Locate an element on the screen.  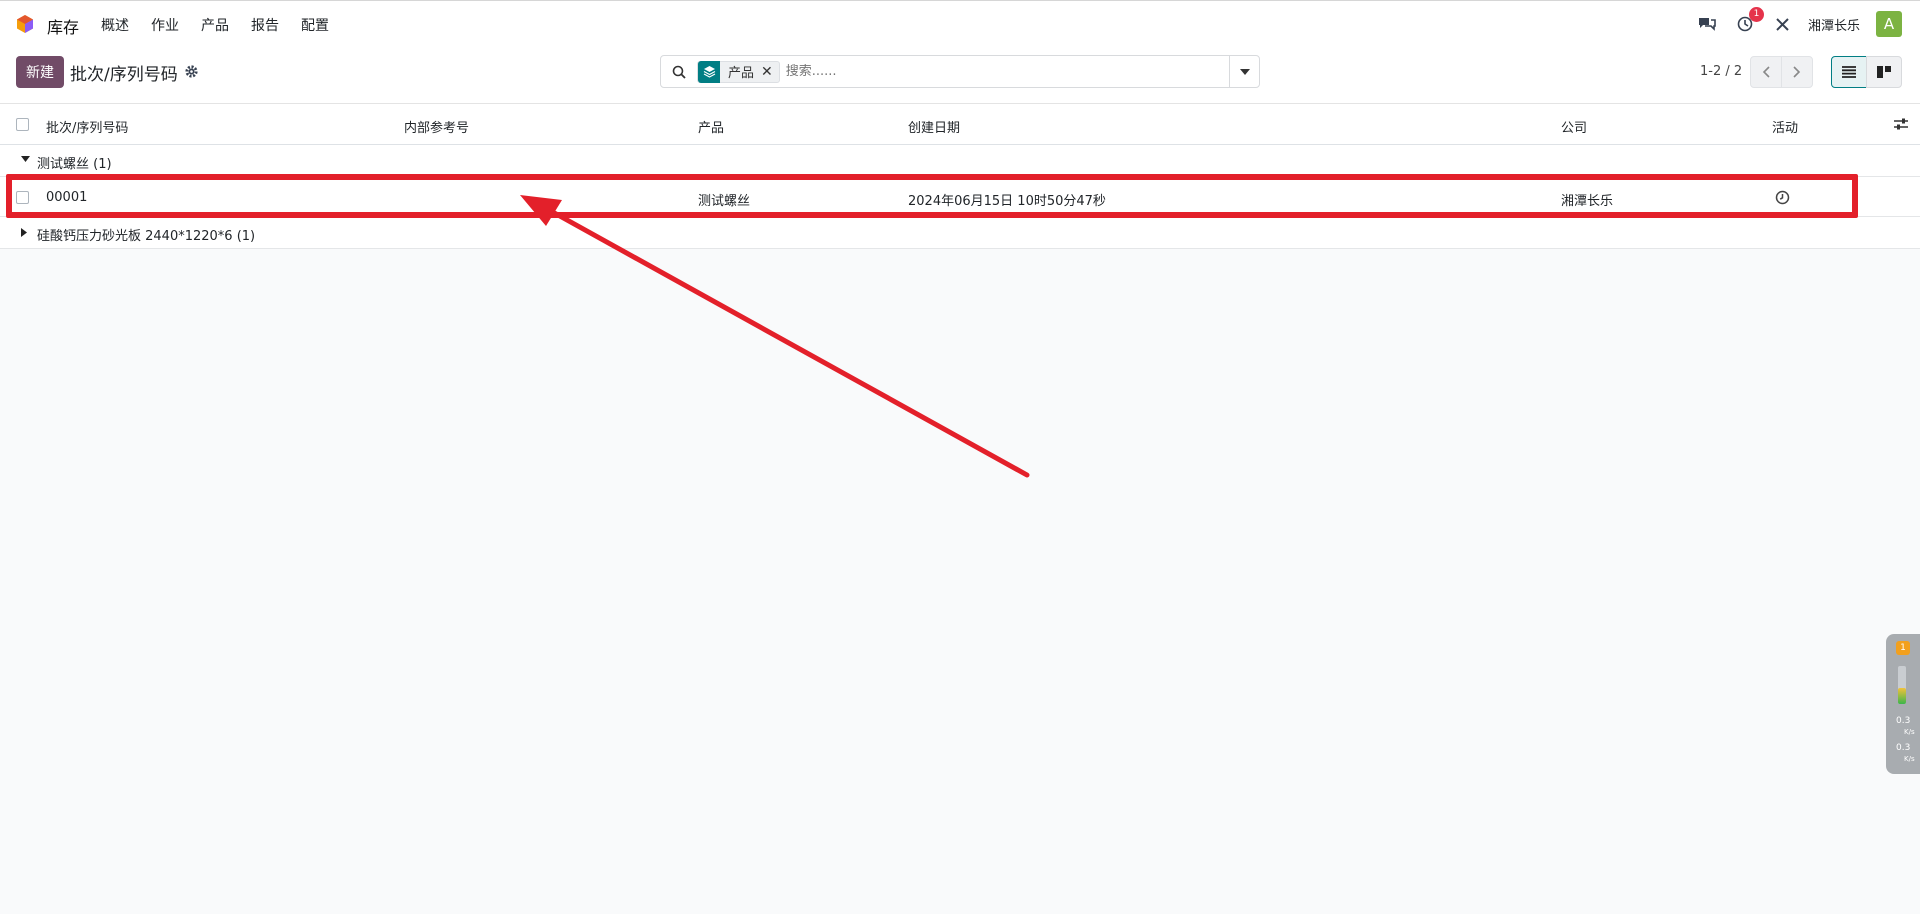
menu-item-overview: 概述 is located at coordinates (115, 25).